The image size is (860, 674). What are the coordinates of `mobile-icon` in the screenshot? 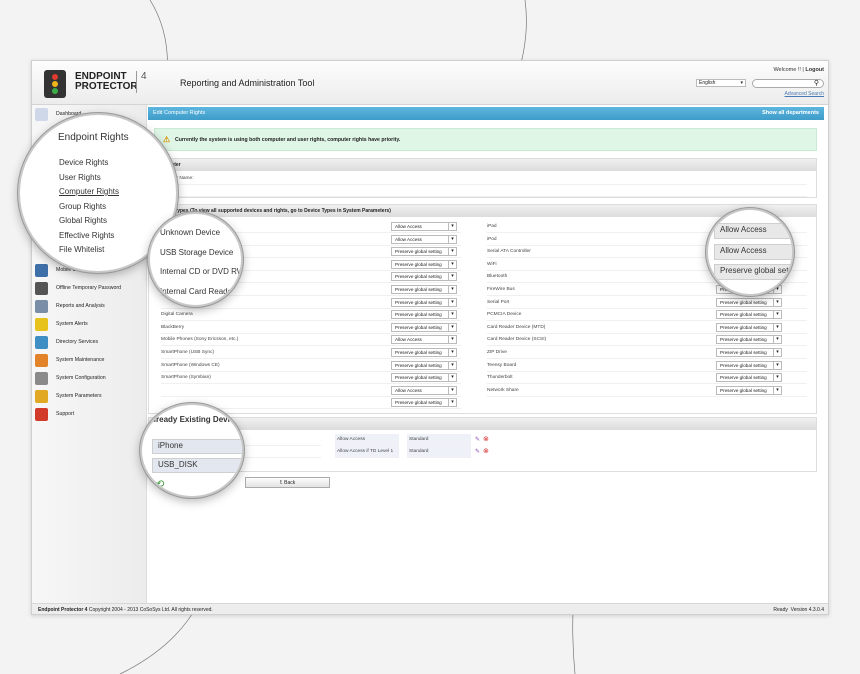 It's located at (41, 270).